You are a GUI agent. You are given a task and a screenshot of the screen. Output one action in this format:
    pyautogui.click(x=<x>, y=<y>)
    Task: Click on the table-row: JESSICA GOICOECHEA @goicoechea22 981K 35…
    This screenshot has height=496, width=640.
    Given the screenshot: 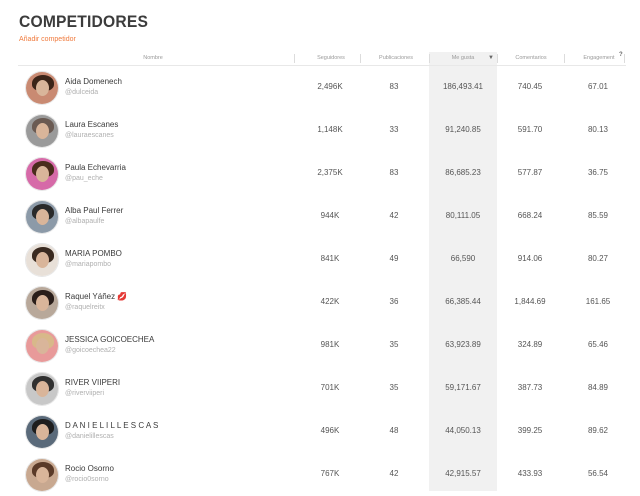 What is the action you would take?
    pyautogui.click(x=322, y=345)
    